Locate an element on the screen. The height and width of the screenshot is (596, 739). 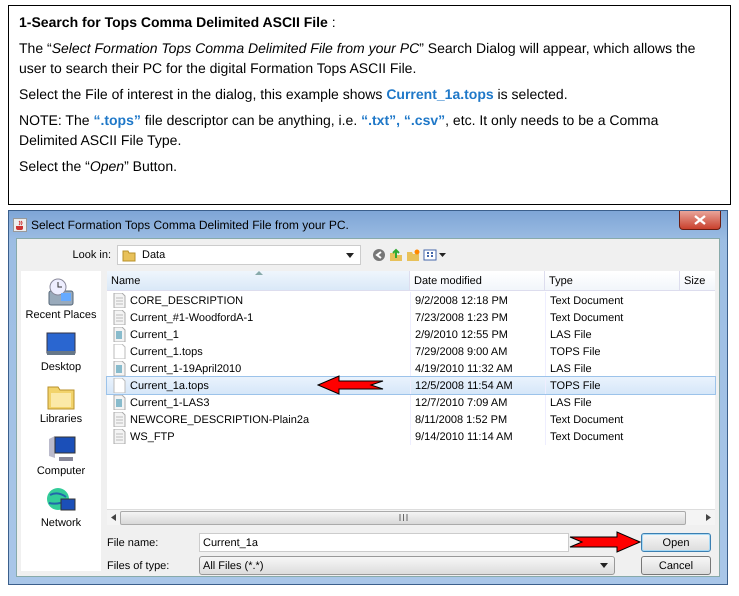
file-row: Current_1a.tops 12/5/2008 11:54 AM TOPS File is located at coordinates (411, 385).